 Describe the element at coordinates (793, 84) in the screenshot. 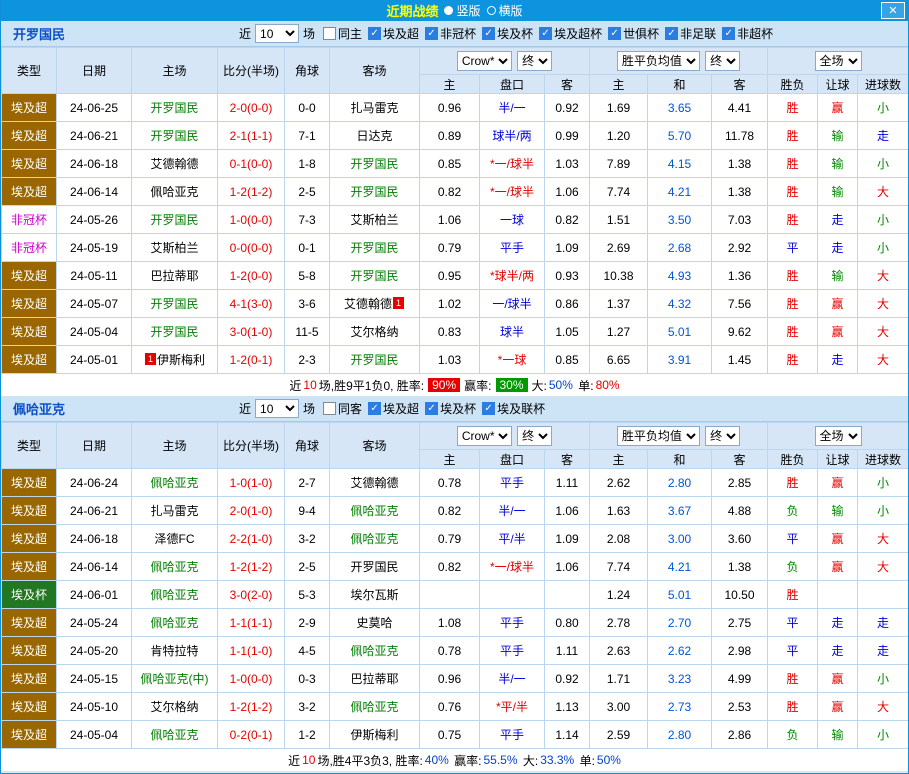

I see `subcol-result: 胜负` at that location.